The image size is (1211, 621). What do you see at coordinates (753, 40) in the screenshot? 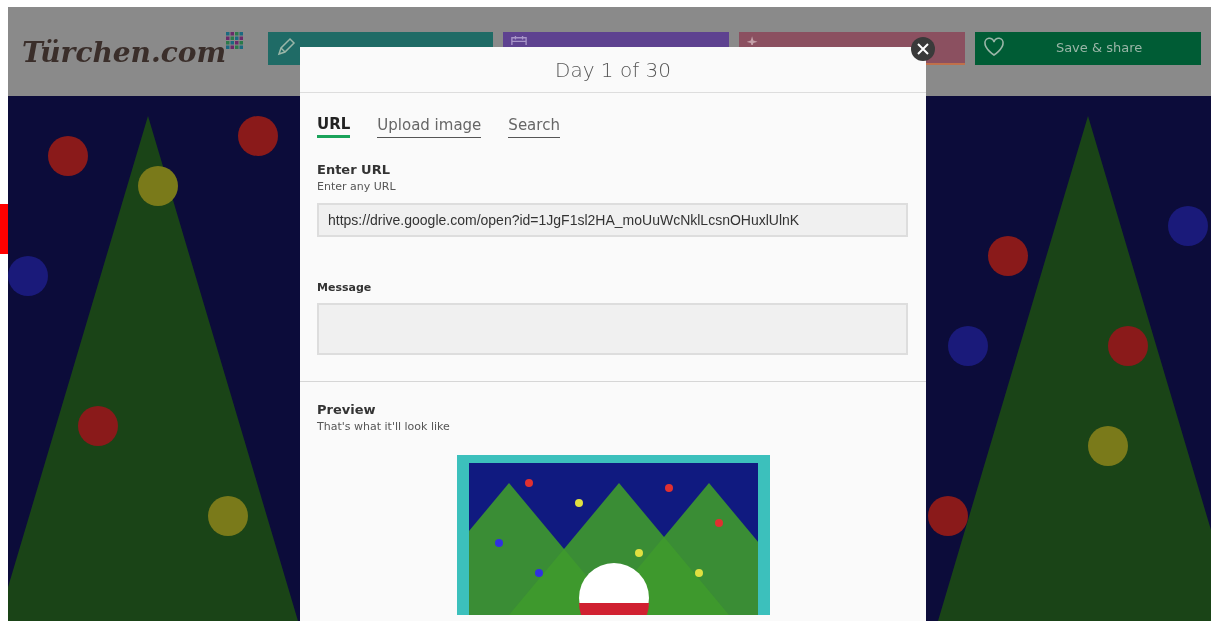
I see `sparkle-icon` at bounding box center [753, 40].